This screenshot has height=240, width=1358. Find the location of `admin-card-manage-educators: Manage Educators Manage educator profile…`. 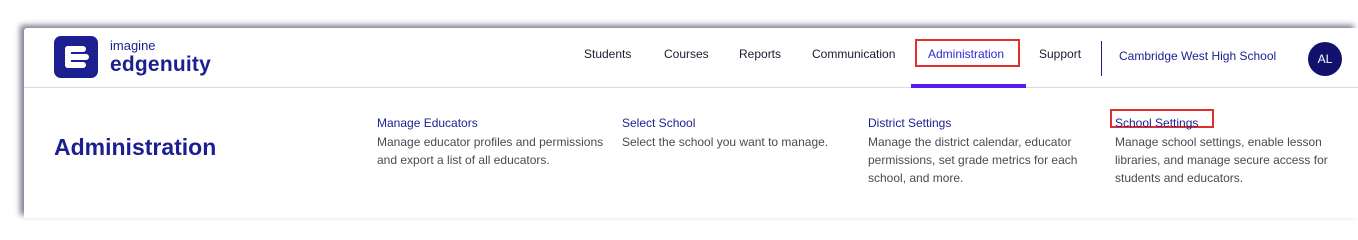

admin-card-manage-educators: Manage Educators Manage educator profile… is located at coordinates (493, 141).